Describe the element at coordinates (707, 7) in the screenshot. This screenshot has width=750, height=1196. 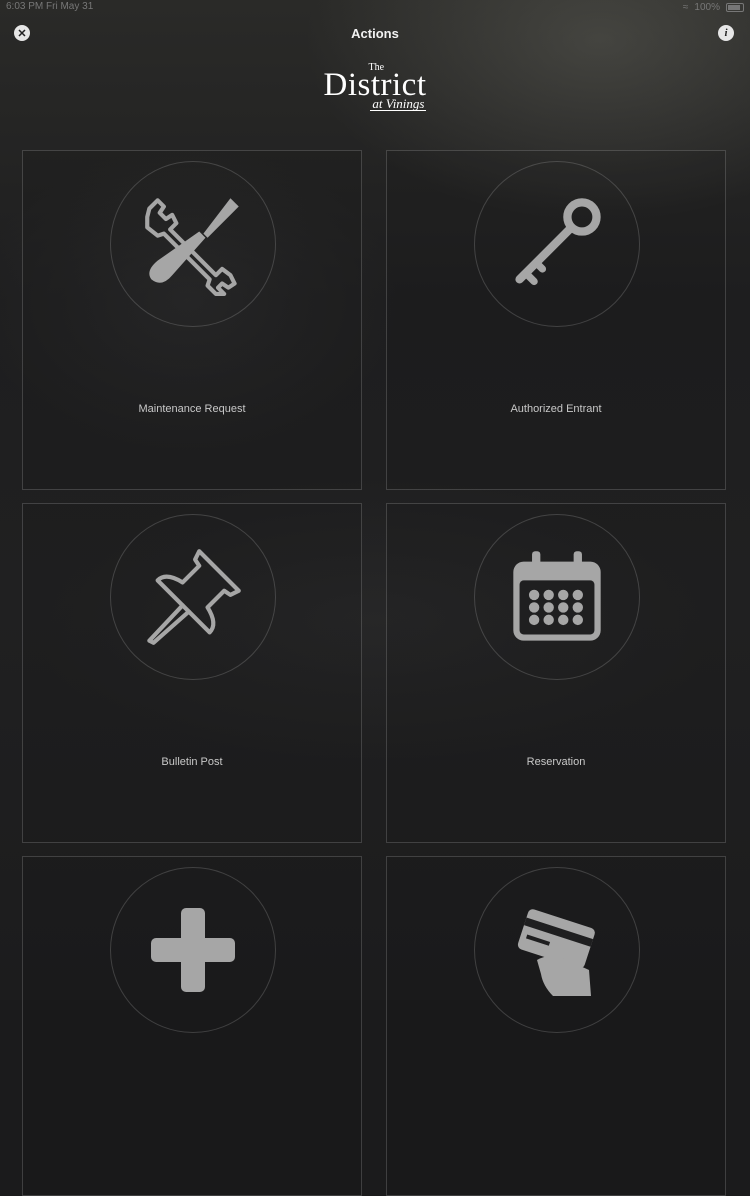
I see `battery-percent: 100%` at that location.